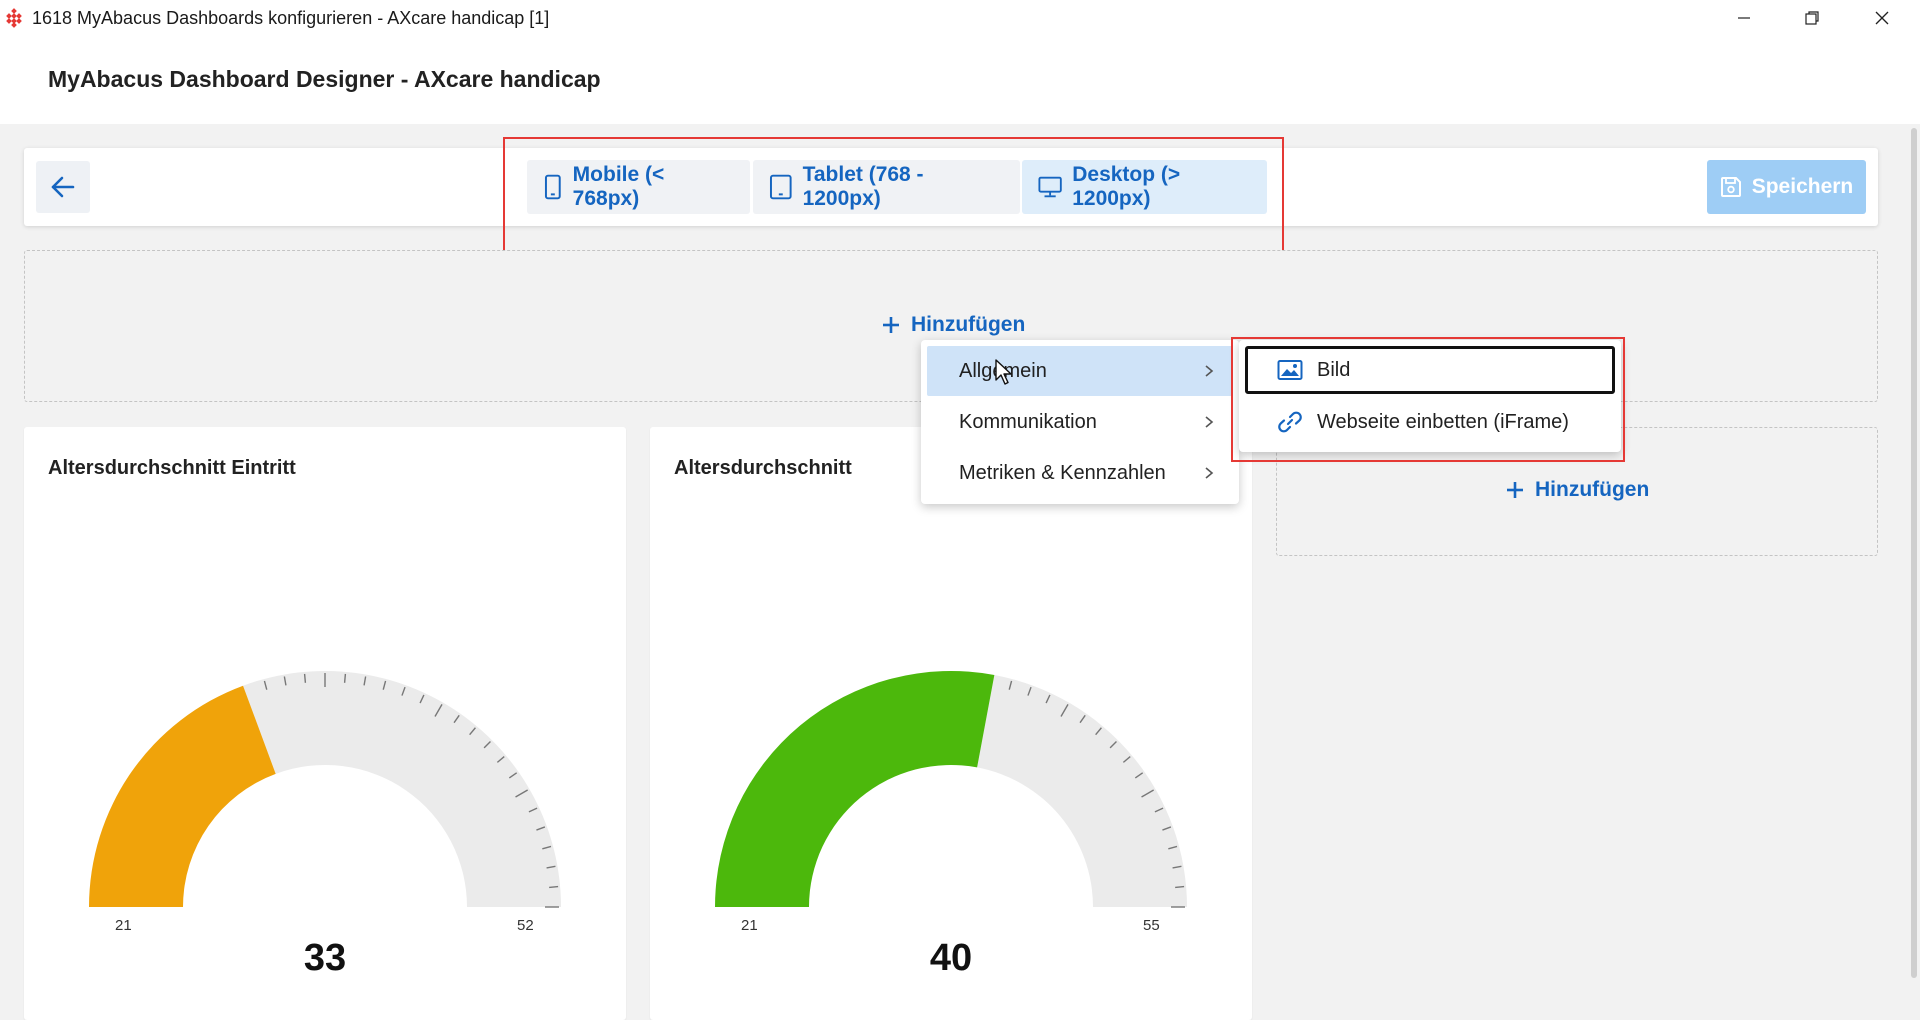 The height and width of the screenshot is (1020, 1920). Describe the element at coordinates (1443, 421) in the screenshot. I see `submenu-item-label: Webseite einbetten (iFrame)` at that location.